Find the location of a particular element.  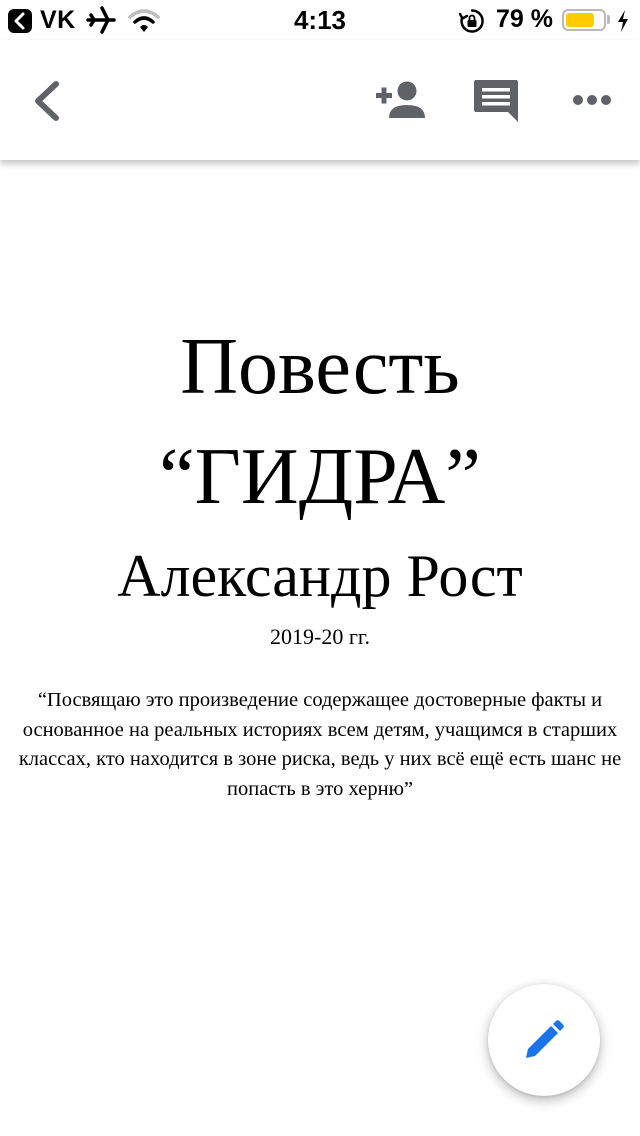

document-title-line1: Повесть is located at coordinates (320, 367).